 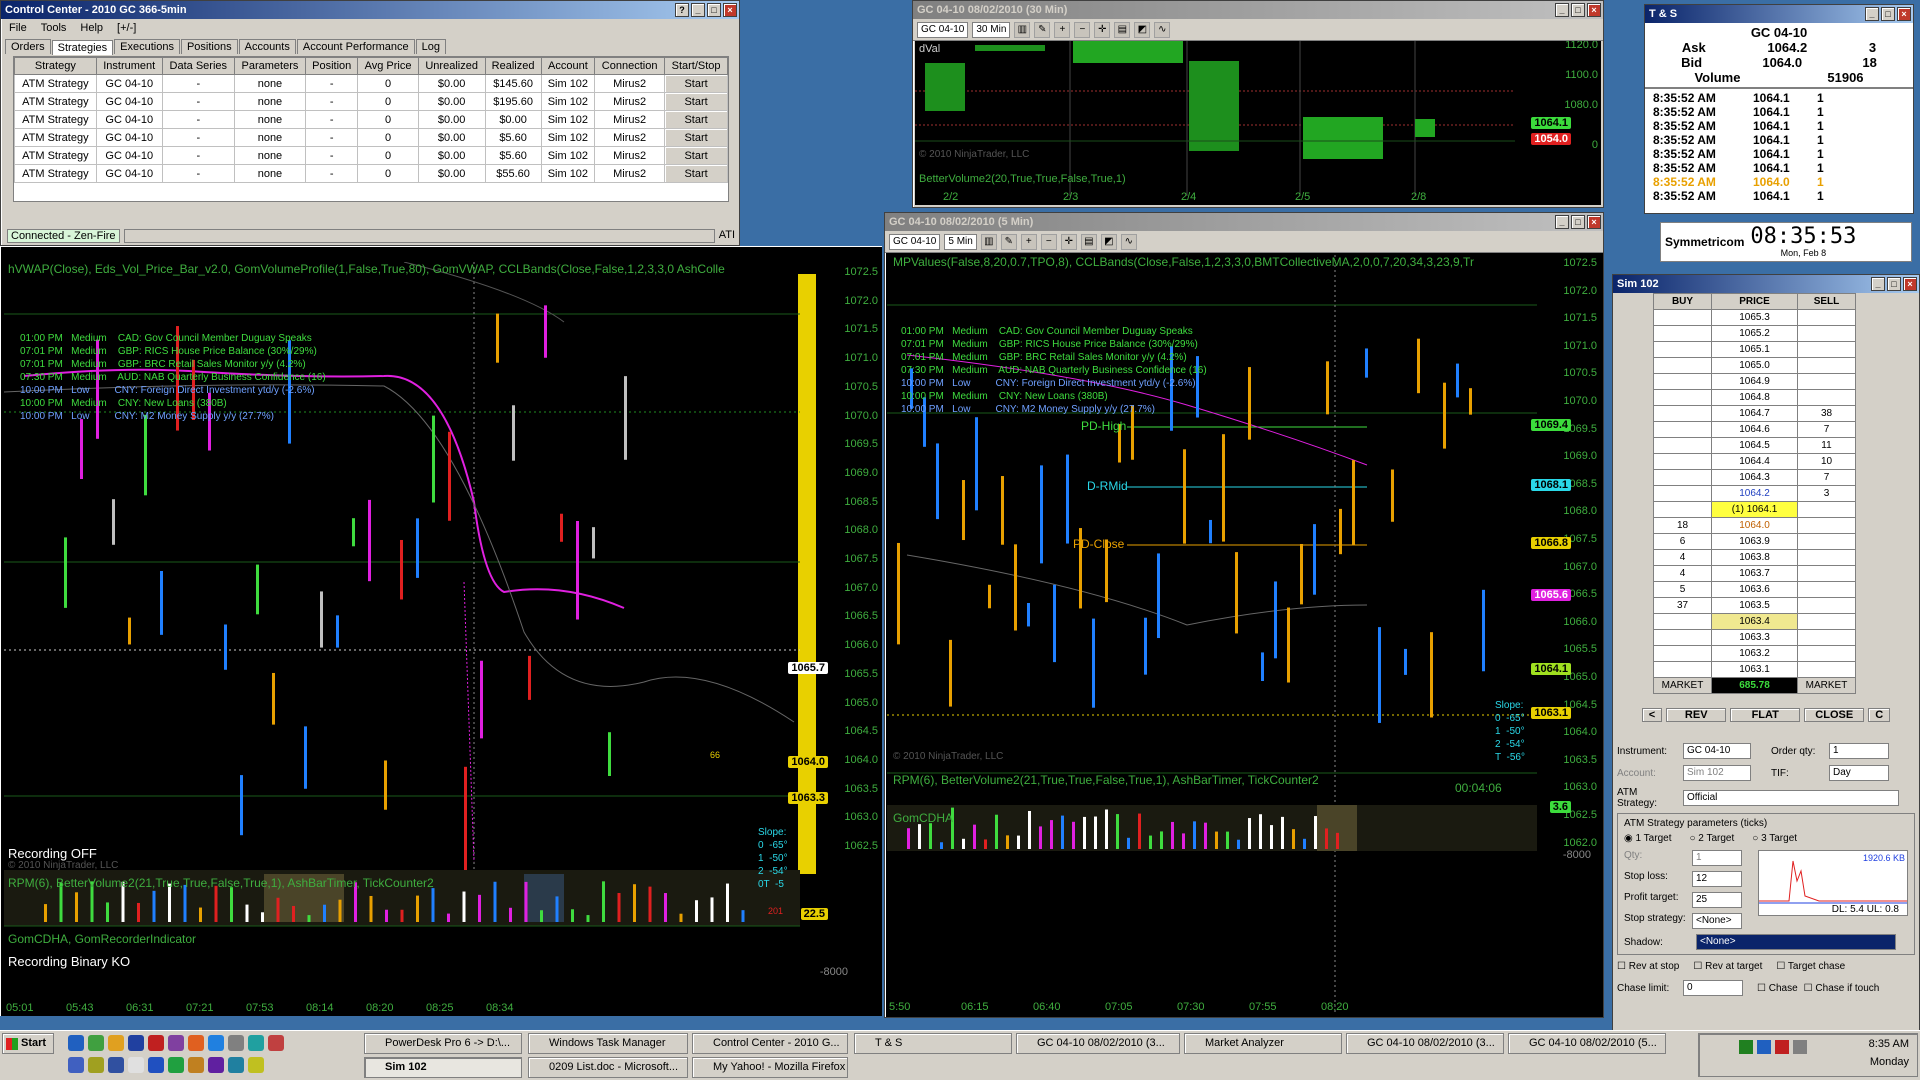 I want to click on price-cell: 1063.4, so click(x=1754, y=621).